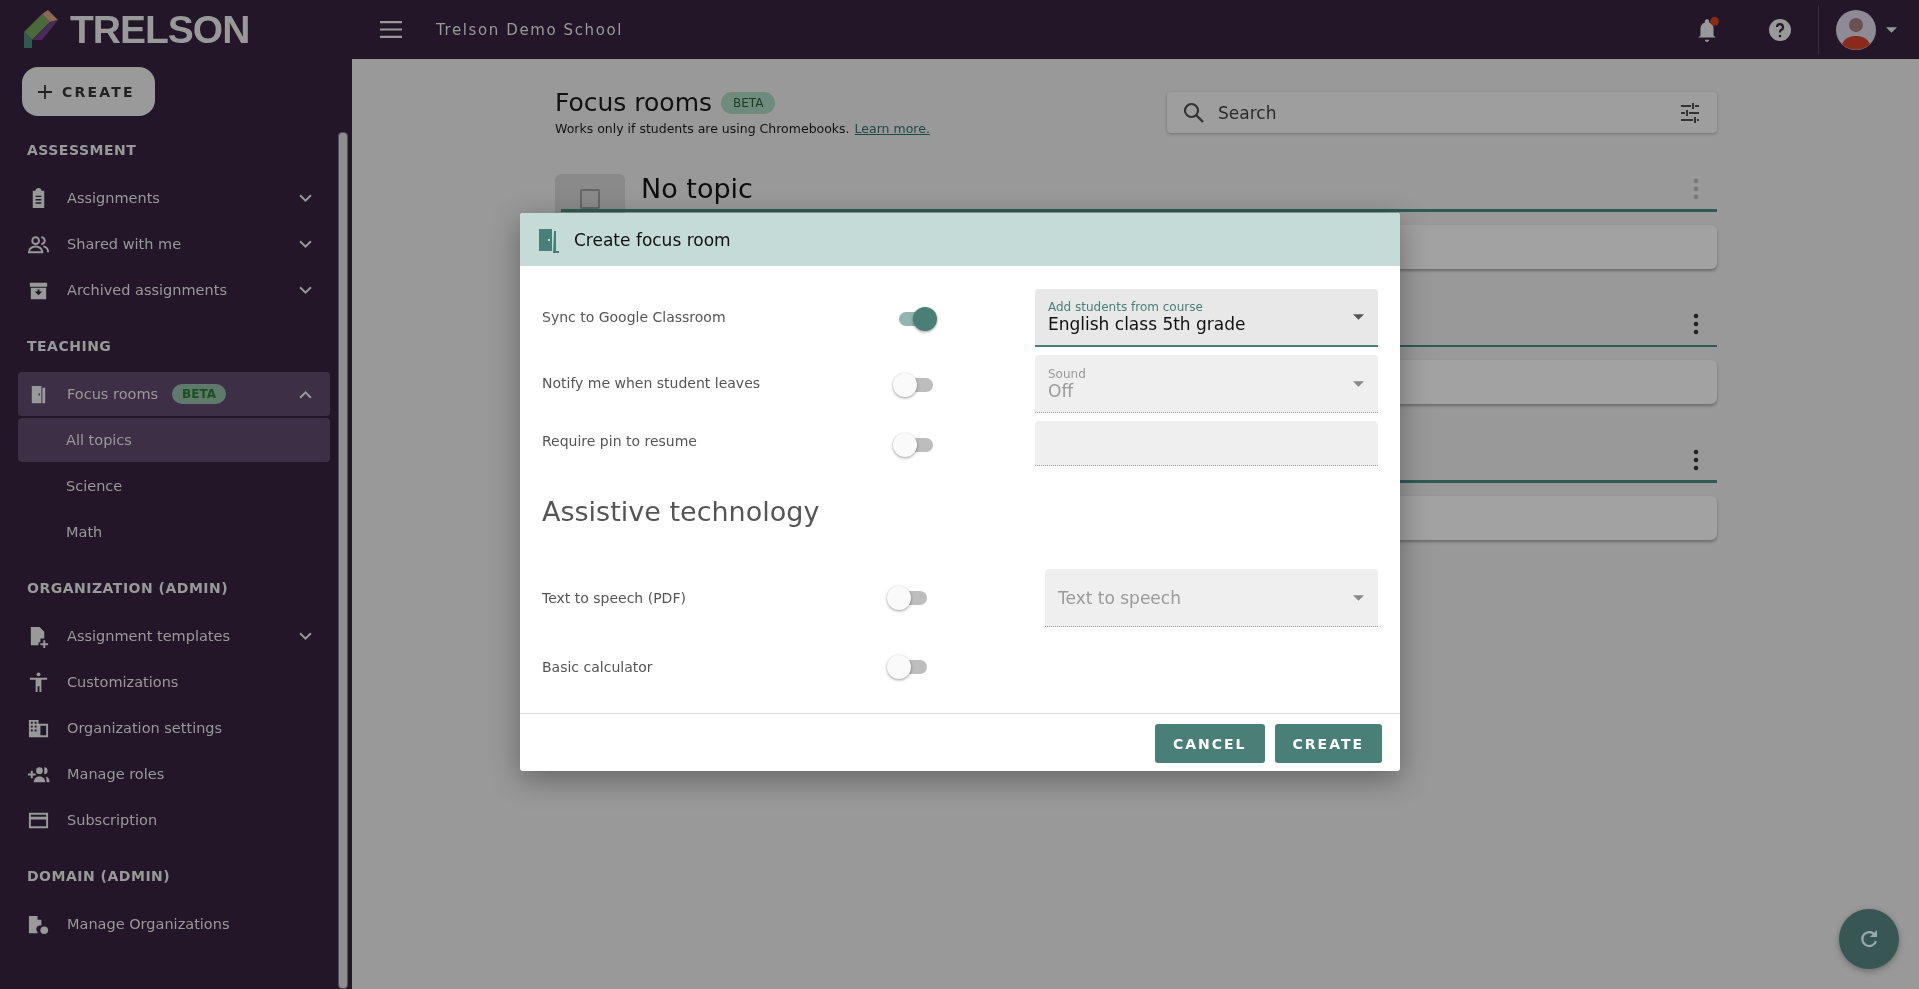 This screenshot has width=1919, height=989. I want to click on caret-icon, so click(1891, 29).